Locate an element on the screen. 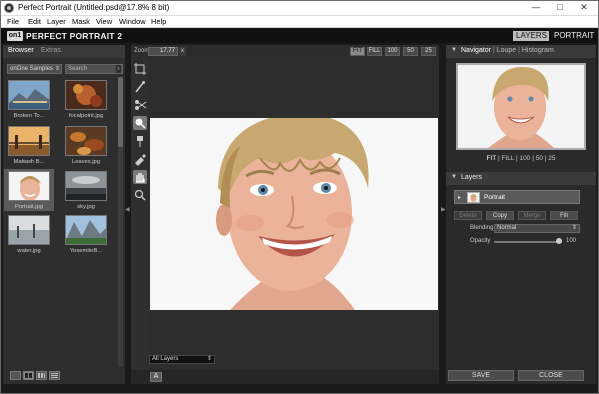  copy-layer-button: Copy is located at coordinates (500, 215).